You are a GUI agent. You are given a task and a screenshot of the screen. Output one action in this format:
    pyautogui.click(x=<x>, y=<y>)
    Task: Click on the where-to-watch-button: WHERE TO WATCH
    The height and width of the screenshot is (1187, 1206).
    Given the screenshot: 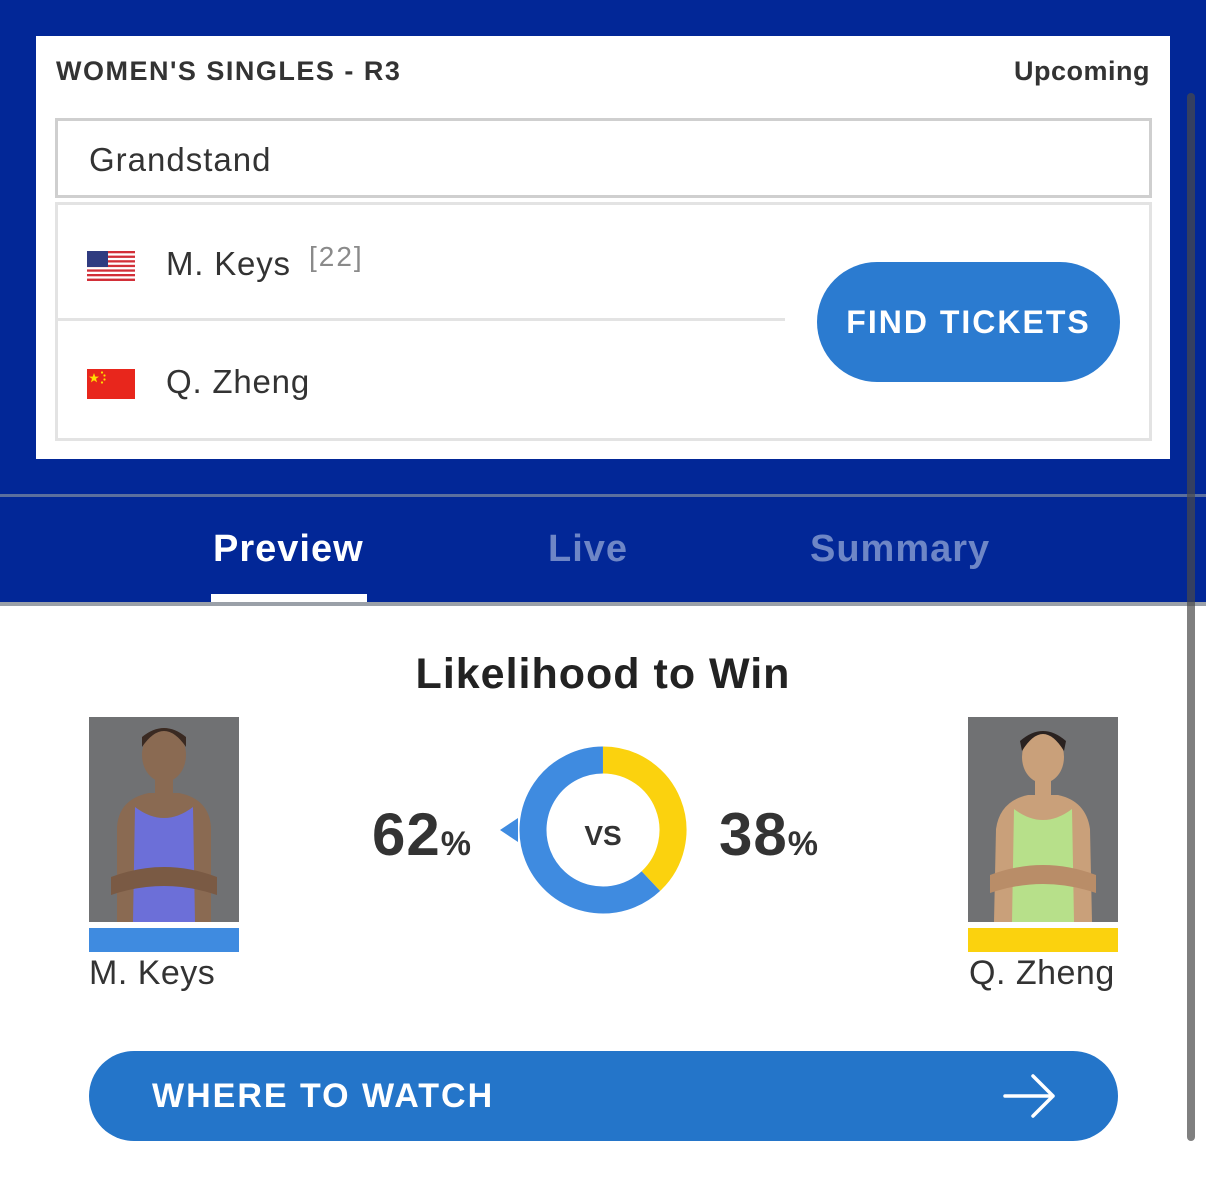 What is the action you would take?
    pyautogui.click(x=603, y=1096)
    